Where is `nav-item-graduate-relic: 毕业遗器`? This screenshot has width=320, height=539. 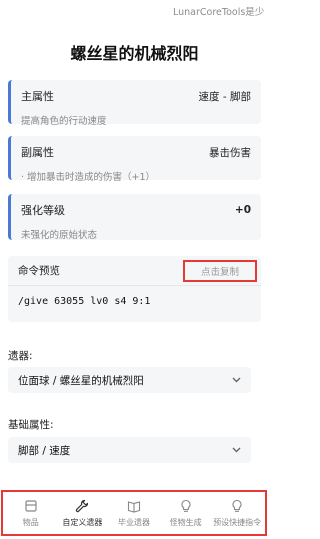 nav-item-graduate-relic: 毕业遗器 is located at coordinates (134, 513).